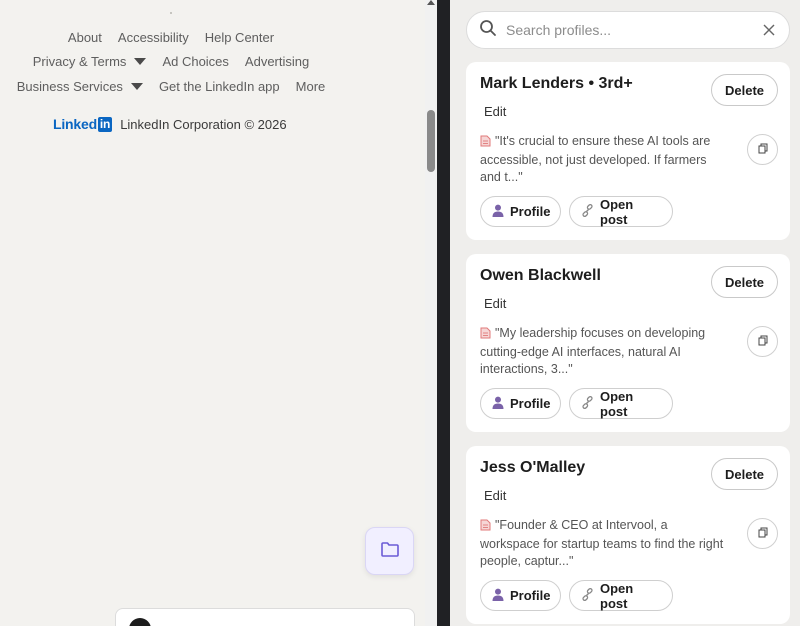 This screenshot has height=626, width=800. I want to click on footer-link-help-center: Help Center, so click(239, 37).